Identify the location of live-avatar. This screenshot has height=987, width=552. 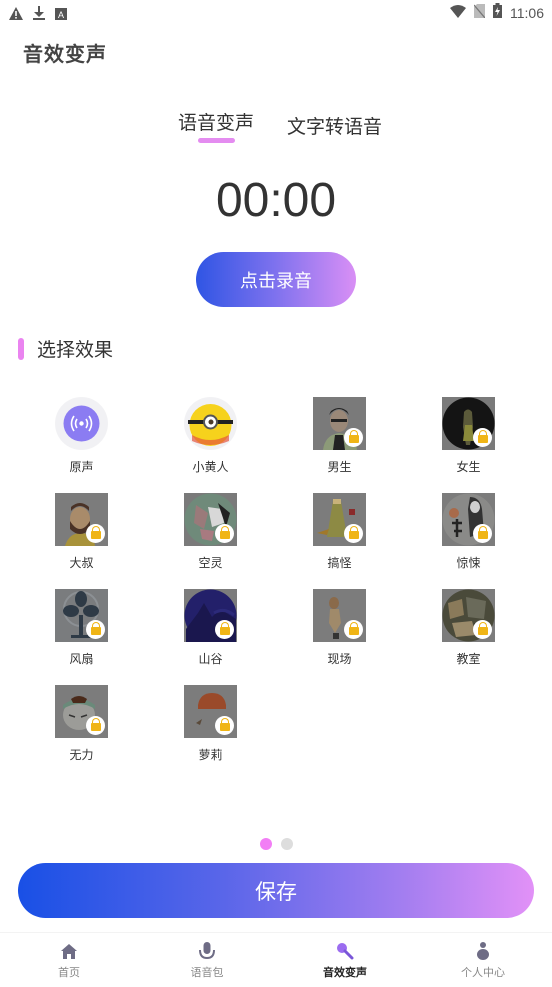
(339, 615).